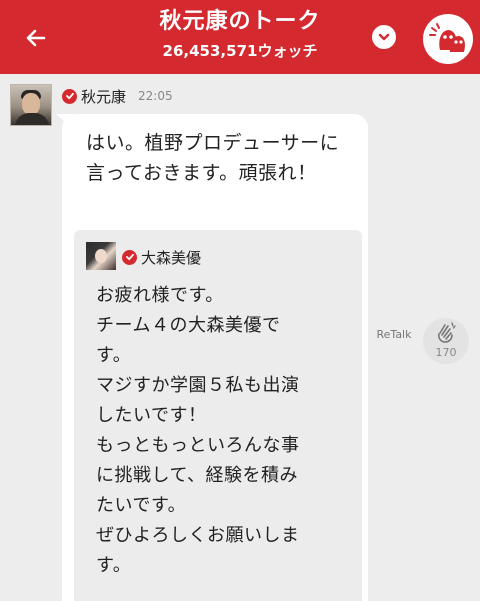 The height and width of the screenshot is (601, 480). What do you see at coordinates (101, 256) in the screenshot?
I see `quote-sender-avatar` at bounding box center [101, 256].